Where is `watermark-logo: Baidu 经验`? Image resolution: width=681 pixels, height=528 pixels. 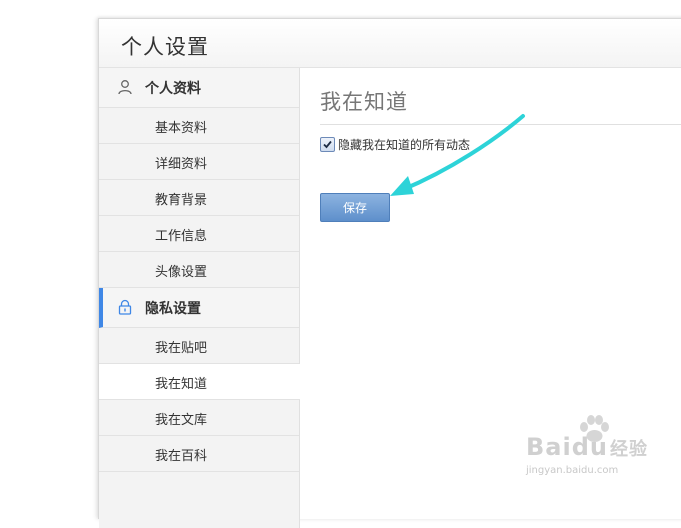 watermark-logo: Baidu 经验 is located at coordinates (587, 447).